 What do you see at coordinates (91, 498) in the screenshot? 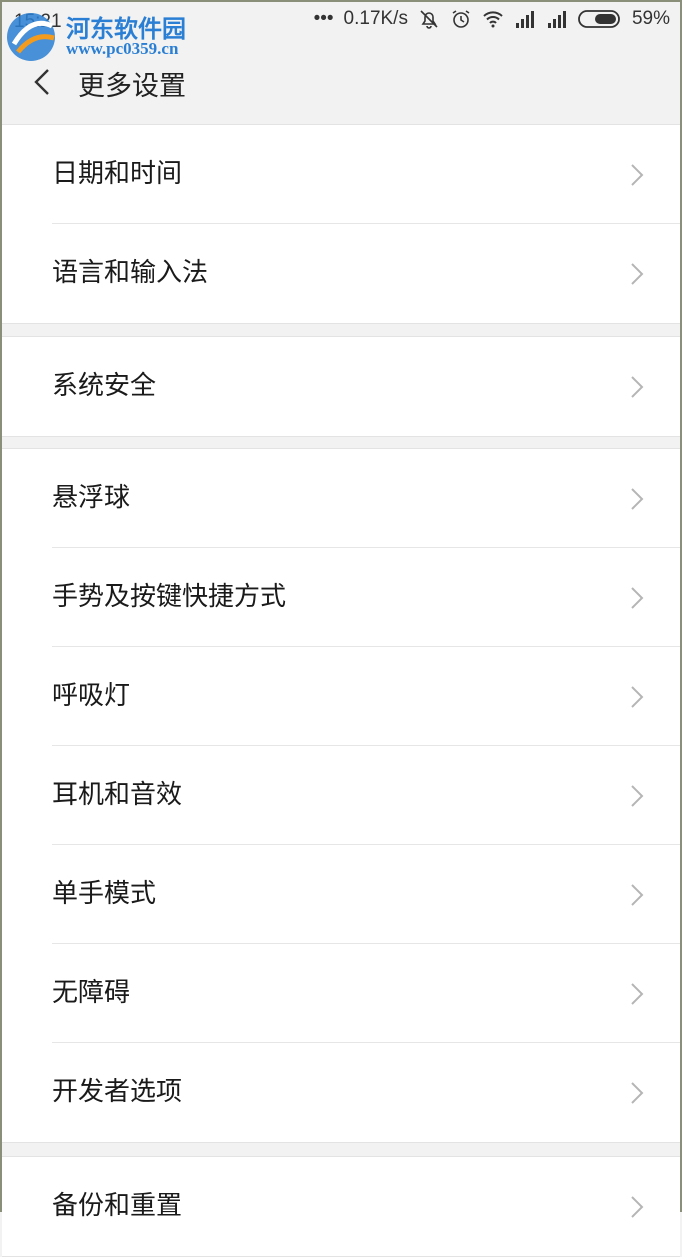
I see `settings-row-label: 悬浮球` at bounding box center [91, 498].